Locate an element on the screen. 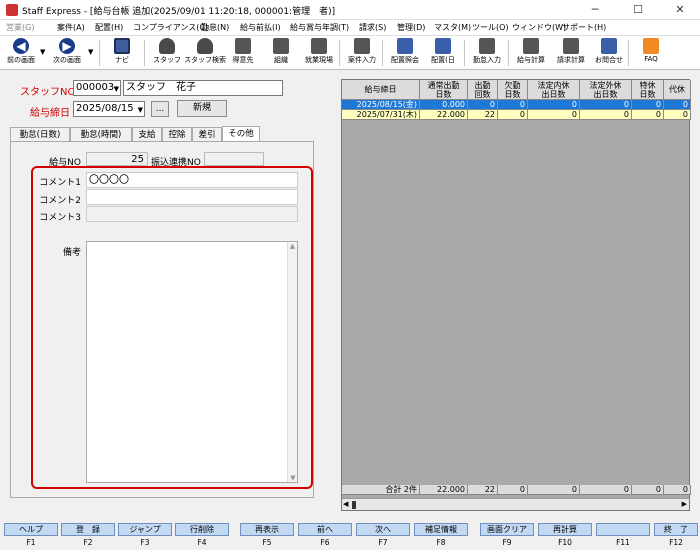  recalculate-button: 再計算 is located at coordinates (565, 529).